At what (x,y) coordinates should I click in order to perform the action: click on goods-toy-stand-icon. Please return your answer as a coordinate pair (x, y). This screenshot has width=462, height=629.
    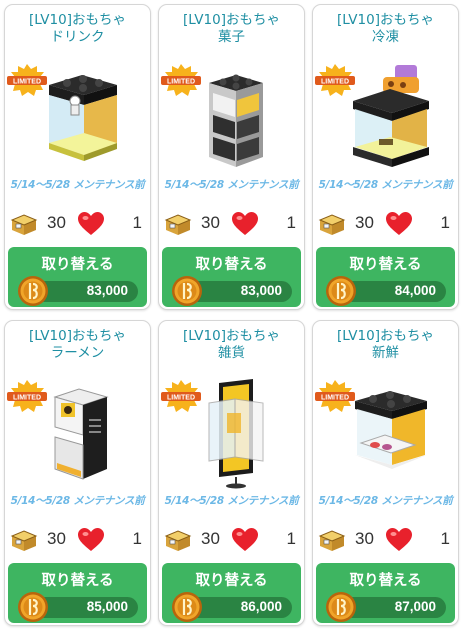
    Looking at the image, I should click on (236, 434).